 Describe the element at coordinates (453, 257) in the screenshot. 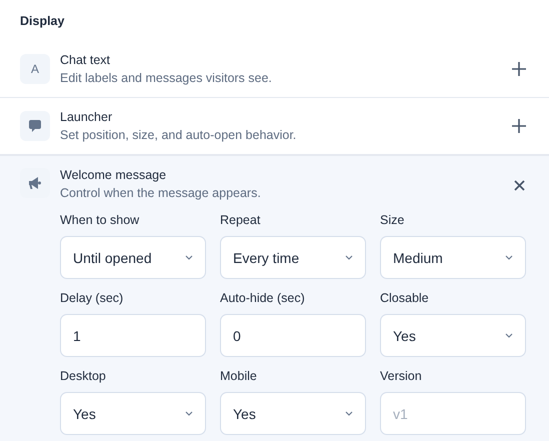

I see `dropdown: Medium` at that location.